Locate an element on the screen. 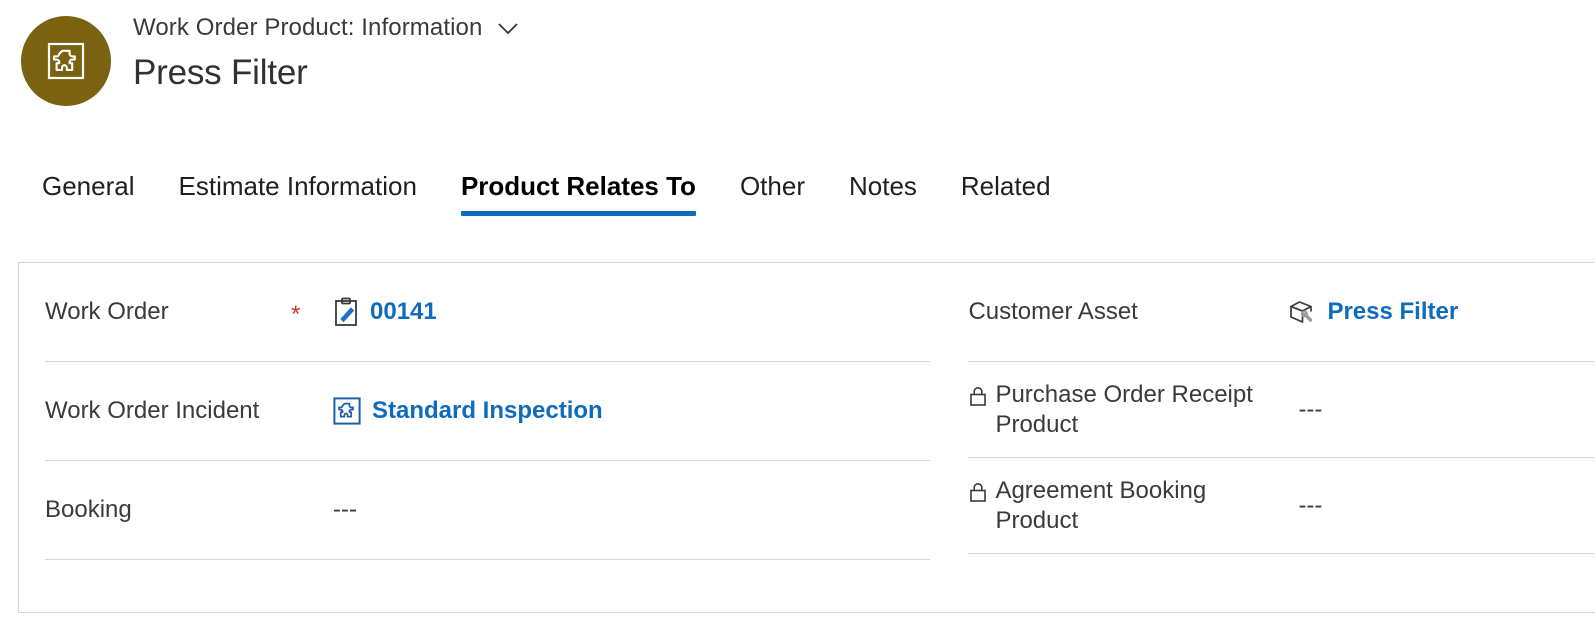  field-value-work-order-incident: Standard Inspection is located at coordinates (468, 411).